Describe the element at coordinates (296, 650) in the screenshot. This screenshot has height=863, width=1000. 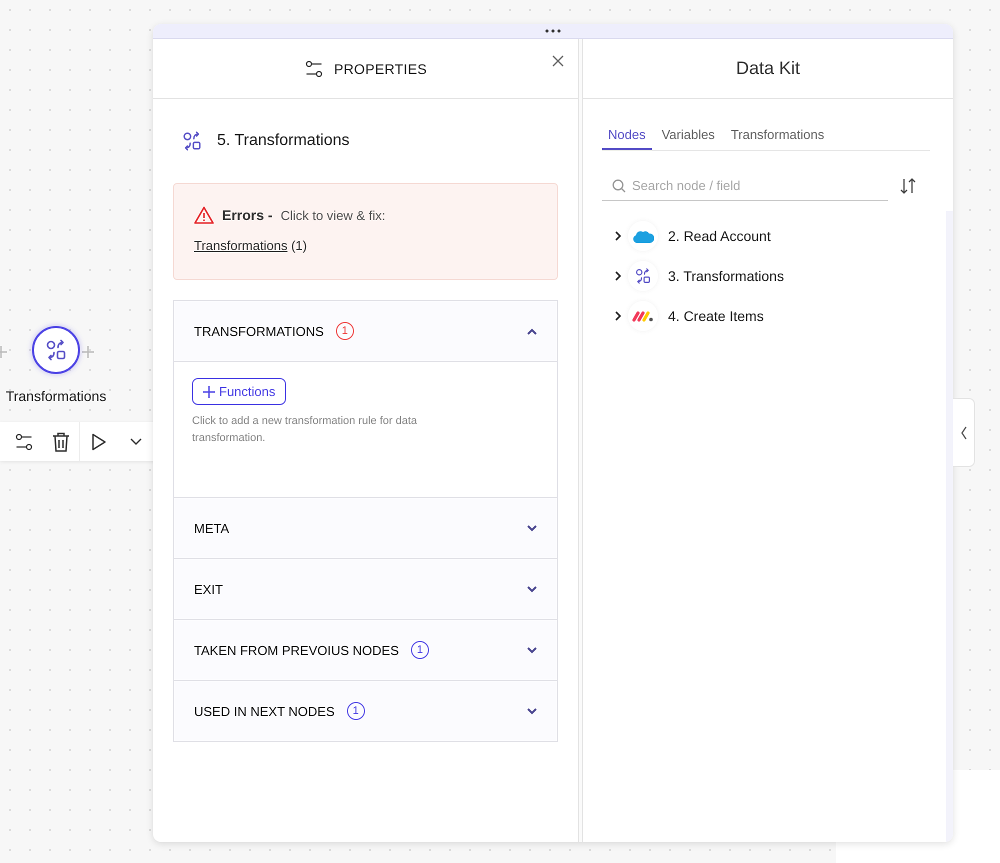
I see `section-title: TAKEN FROM PREVOIUS NODES` at that location.